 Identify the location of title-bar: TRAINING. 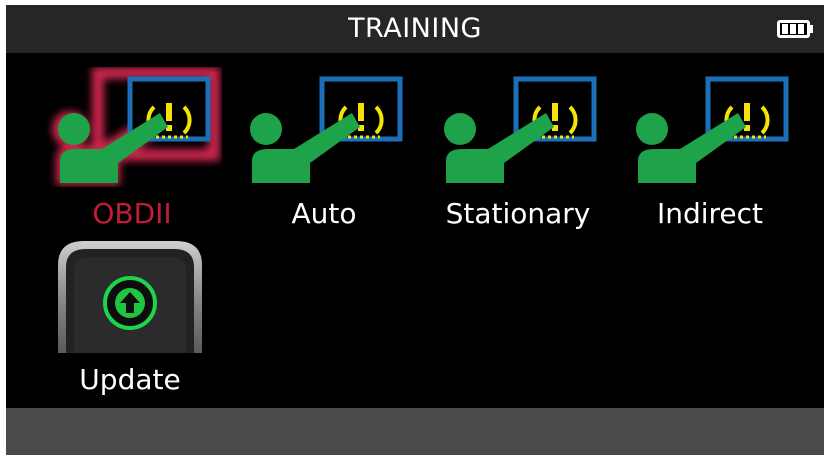
(415, 29).